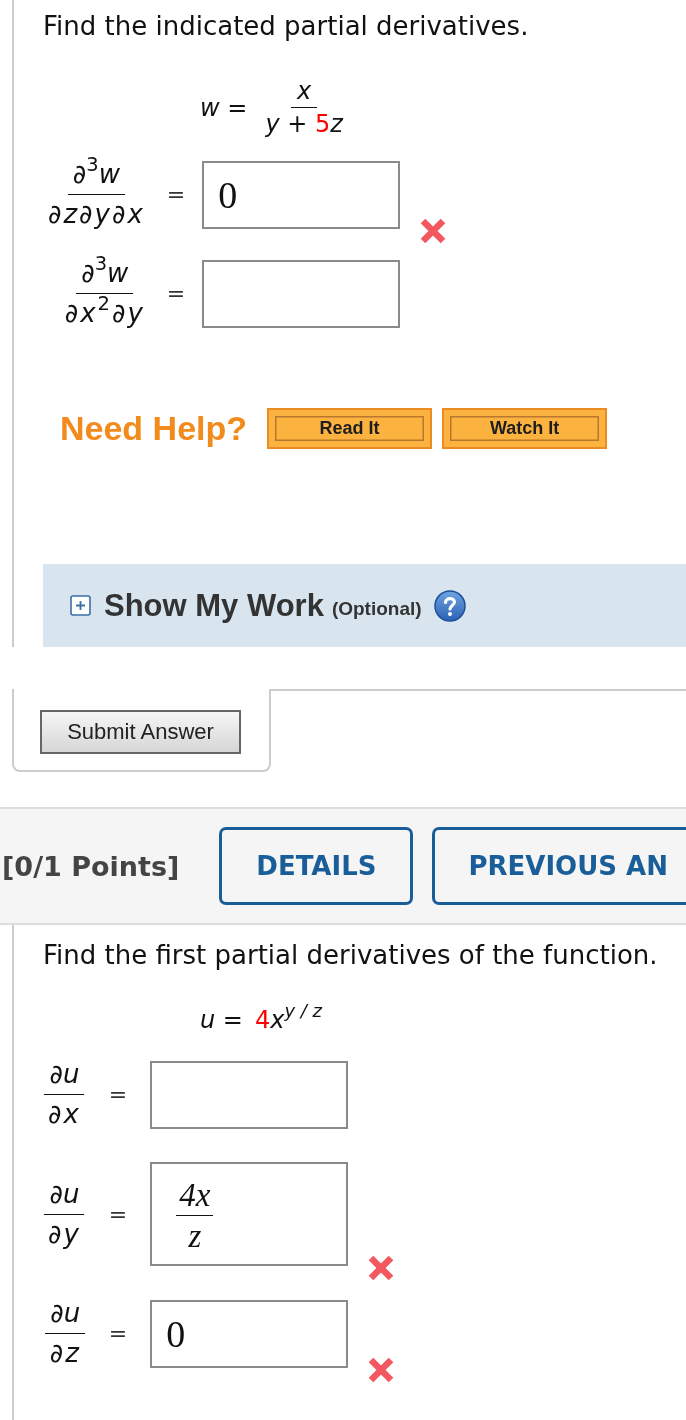  Describe the element at coordinates (65, 1333) in the screenshot. I see `derivative-label: ∂u ∂z` at that location.